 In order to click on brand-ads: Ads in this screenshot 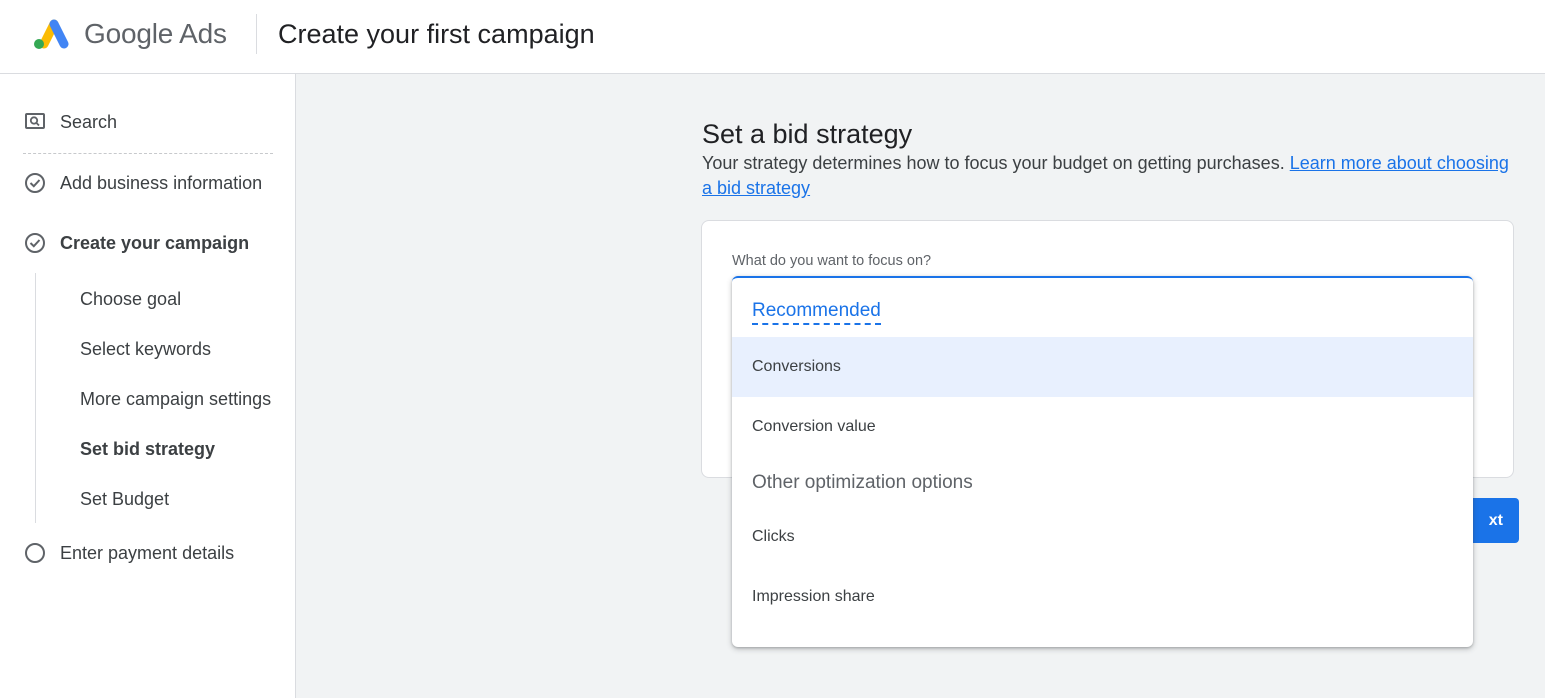, I will do `click(203, 33)`.